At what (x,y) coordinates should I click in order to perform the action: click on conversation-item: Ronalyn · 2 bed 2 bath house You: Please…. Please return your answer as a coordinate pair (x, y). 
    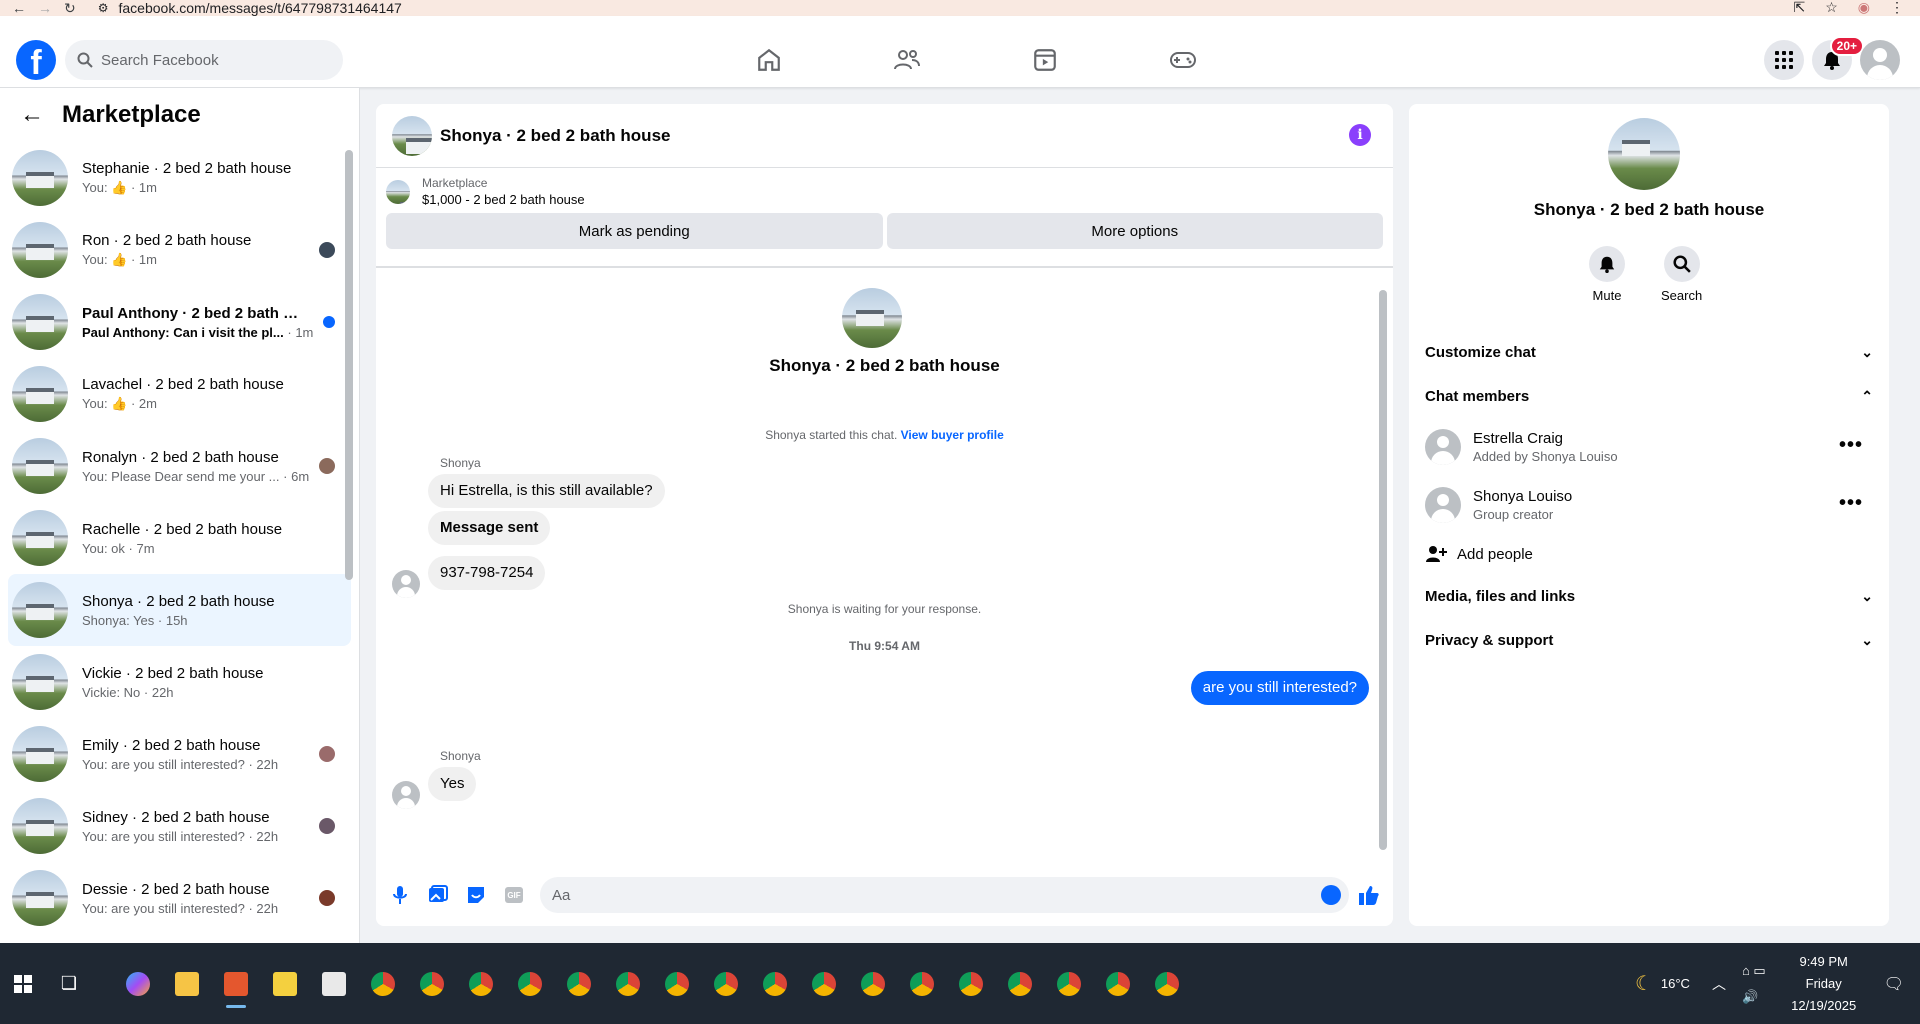
    Looking at the image, I should click on (179, 466).